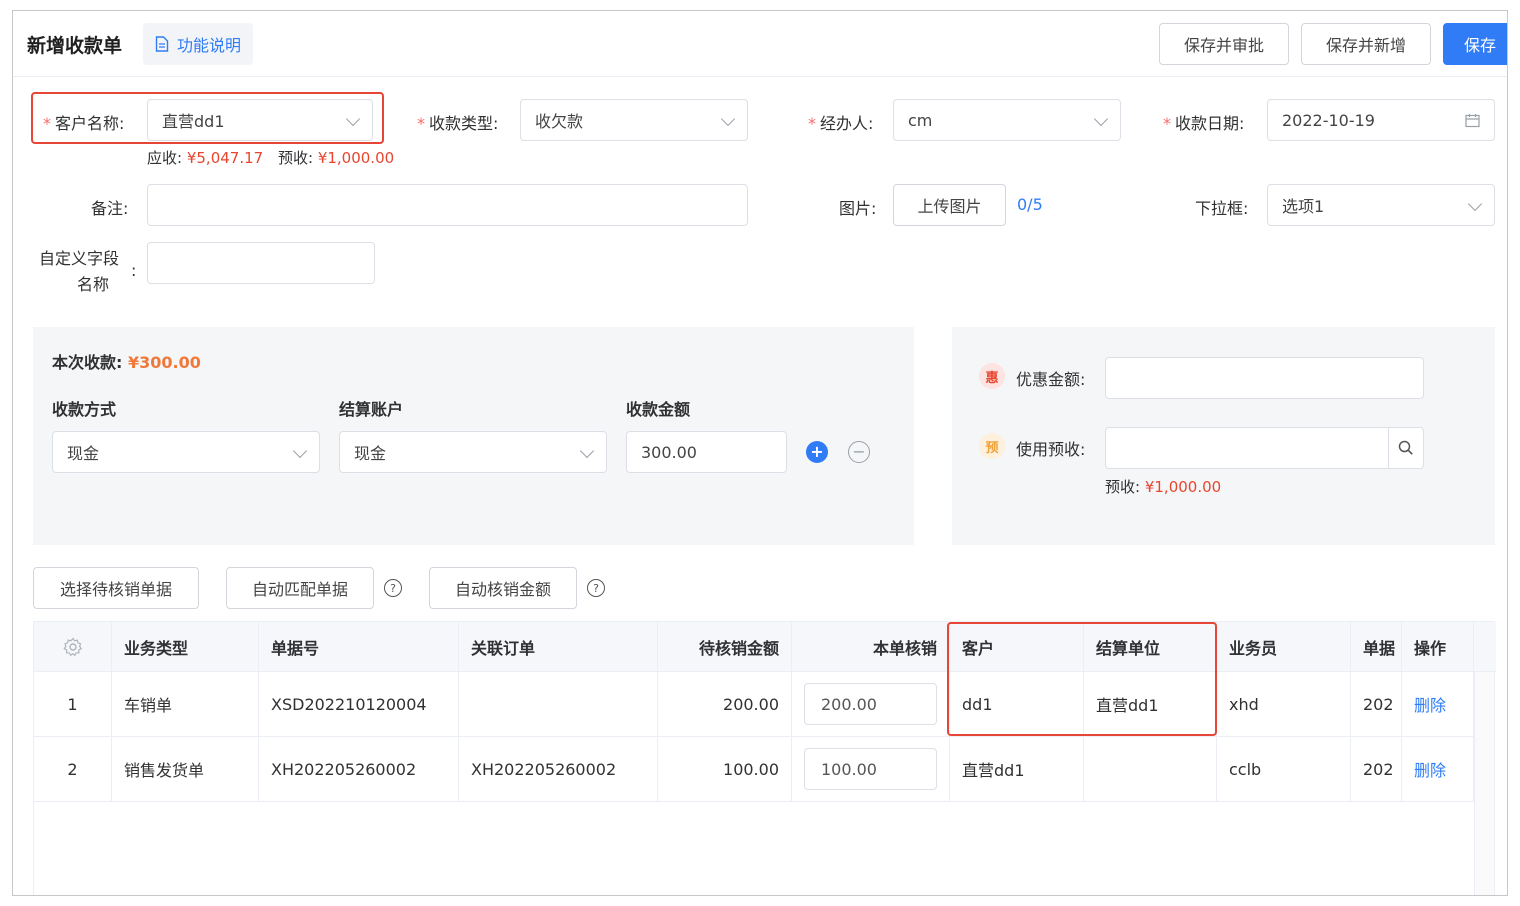  What do you see at coordinates (1472, 121) in the screenshot?
I see `calendar-icon` at bounding box center [1472, 121].